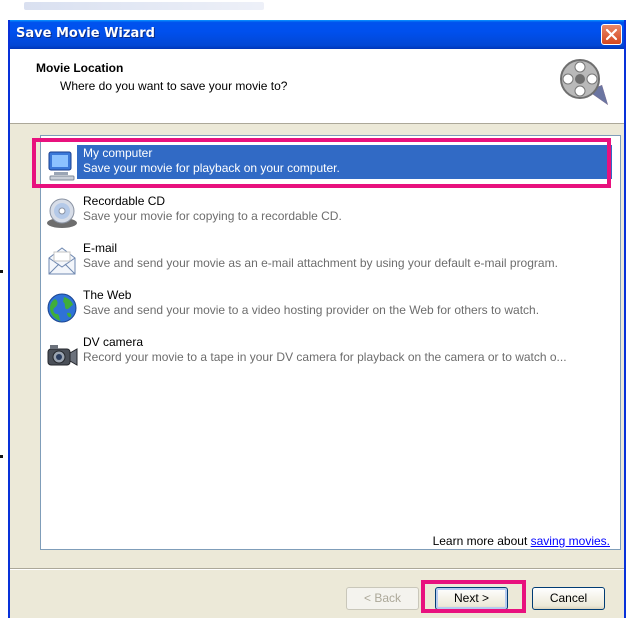 The image size is (631, 618). What do you see at coordinates (568, 598) in the screenshot?
I see `cancel-button: Cancel` at bounding box center [568, 598].